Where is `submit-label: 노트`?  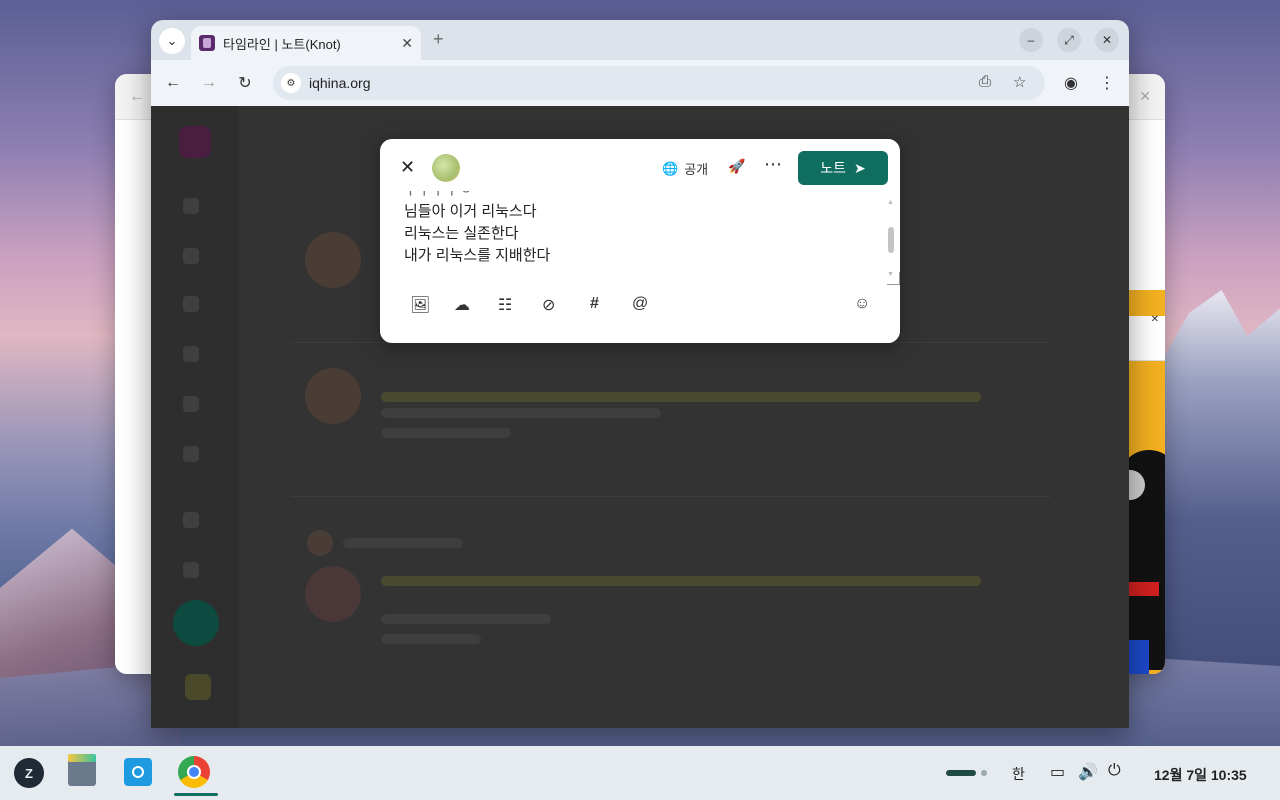 submit-label: 노트 is located at coordinates (833, 168).